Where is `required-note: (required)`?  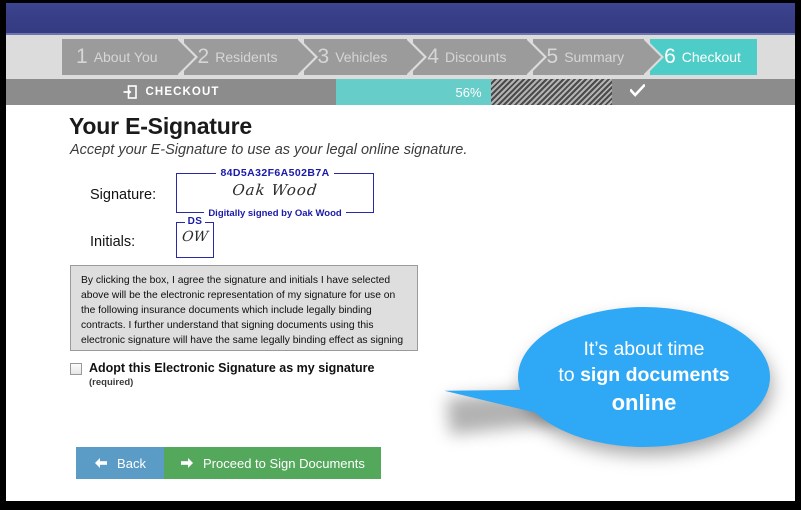 required-note: (required) is located at coordinates (111, 382).